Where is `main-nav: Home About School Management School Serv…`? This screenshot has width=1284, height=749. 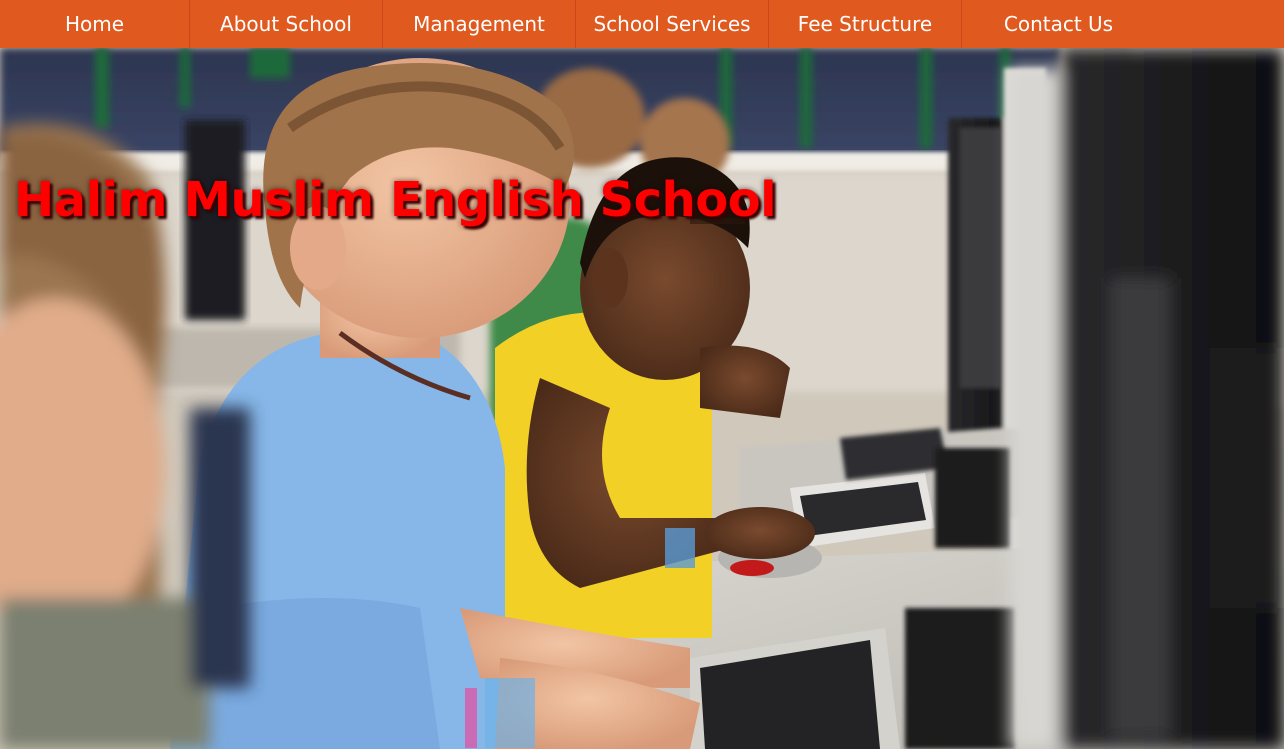
main-nav: Home About School Management School Serv… is located at coordinates (642, 24).